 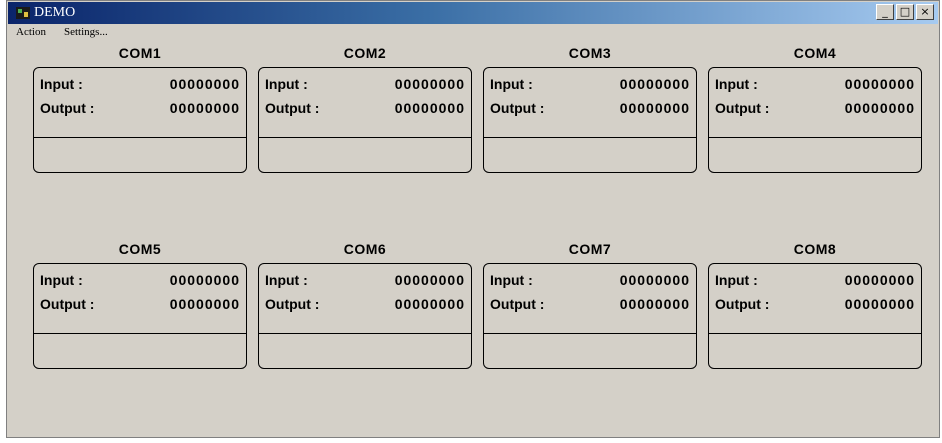 What do you see at coordinates (925, 12) in the screenshot?
I see `close-button: ×` at bounding box center [925, 12].